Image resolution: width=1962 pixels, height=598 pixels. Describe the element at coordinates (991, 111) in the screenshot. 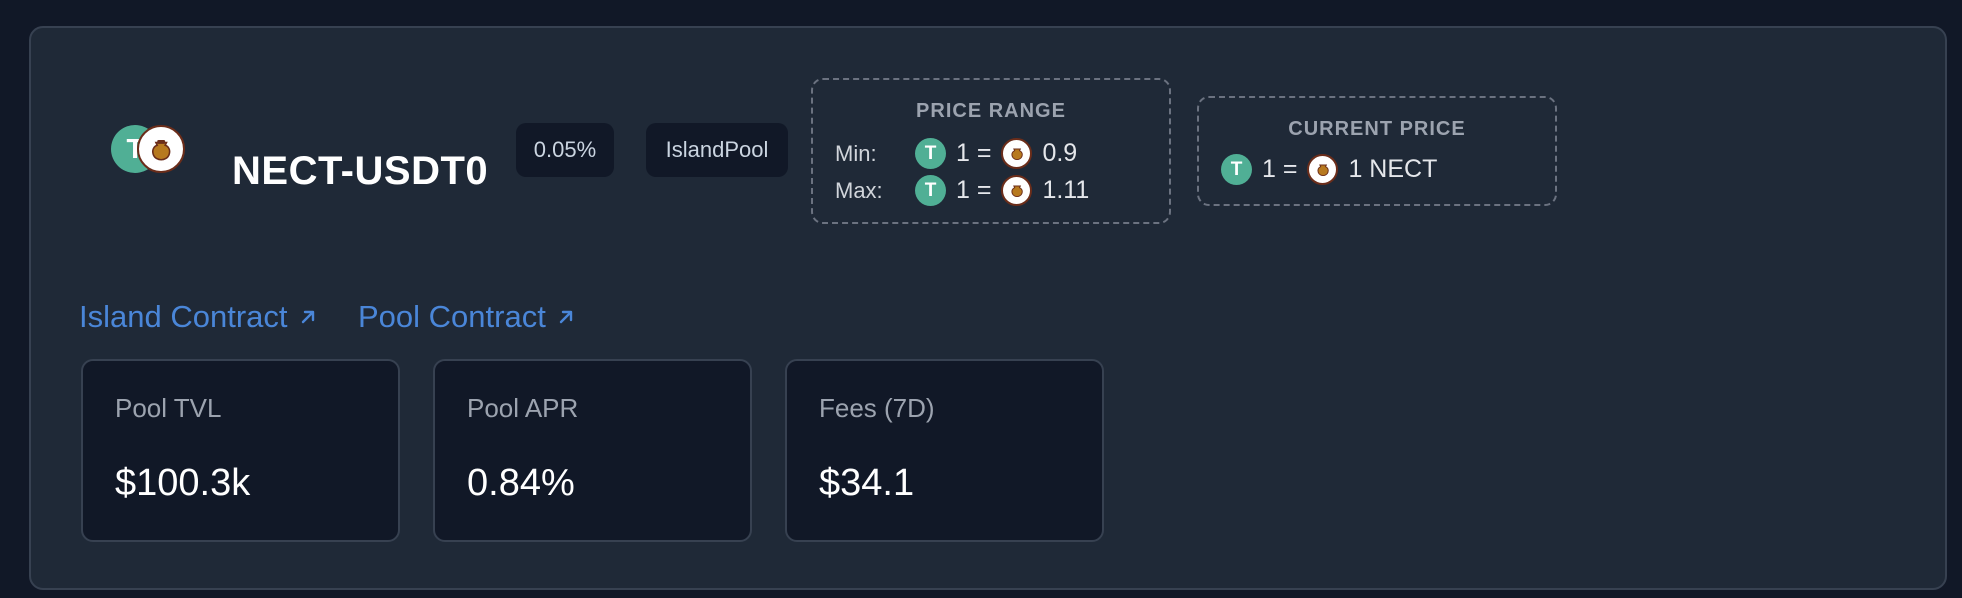

I see `price-range-title: PRICE RANGE` at that location.